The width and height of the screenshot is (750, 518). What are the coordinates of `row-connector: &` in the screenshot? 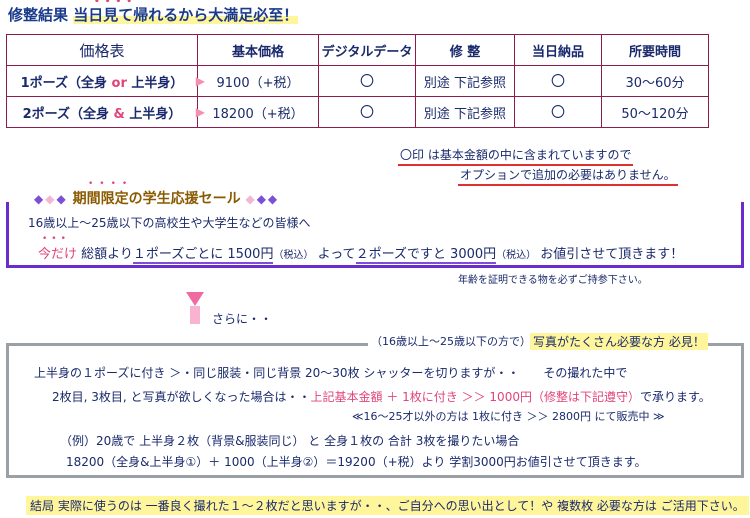 It's located at (119, 114).